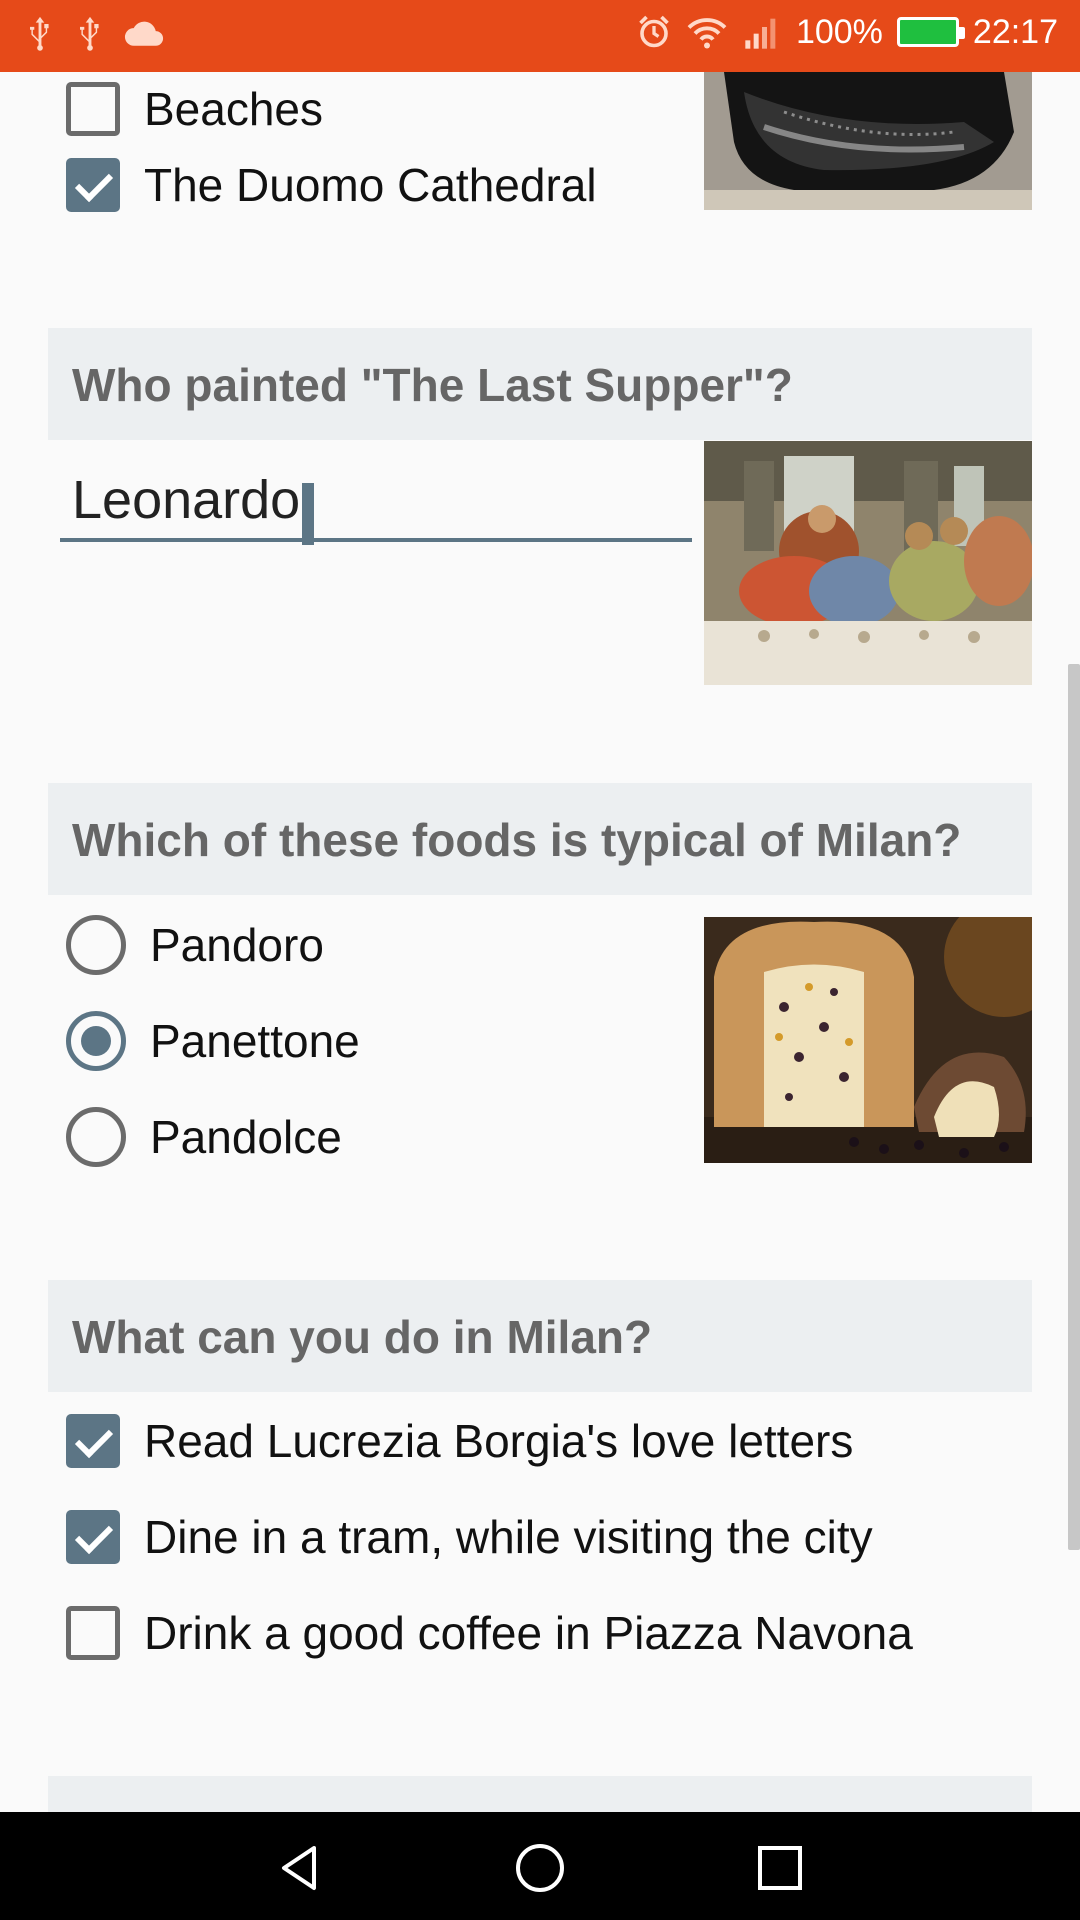 The width and height of the screenshot is (1080, 1920). What do you see at coordinates (839, 31) in the screenshot?
I see `battery-percent: 100%` at bounding box center [839, 31].